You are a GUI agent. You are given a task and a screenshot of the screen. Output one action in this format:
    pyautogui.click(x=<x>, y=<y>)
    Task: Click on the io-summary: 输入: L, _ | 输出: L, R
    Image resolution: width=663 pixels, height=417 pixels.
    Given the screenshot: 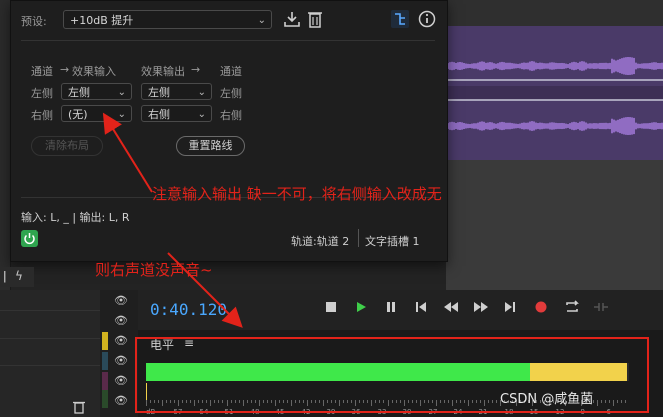 What is the action you would take?
    pyautogui.click(x=75, y=217)
    